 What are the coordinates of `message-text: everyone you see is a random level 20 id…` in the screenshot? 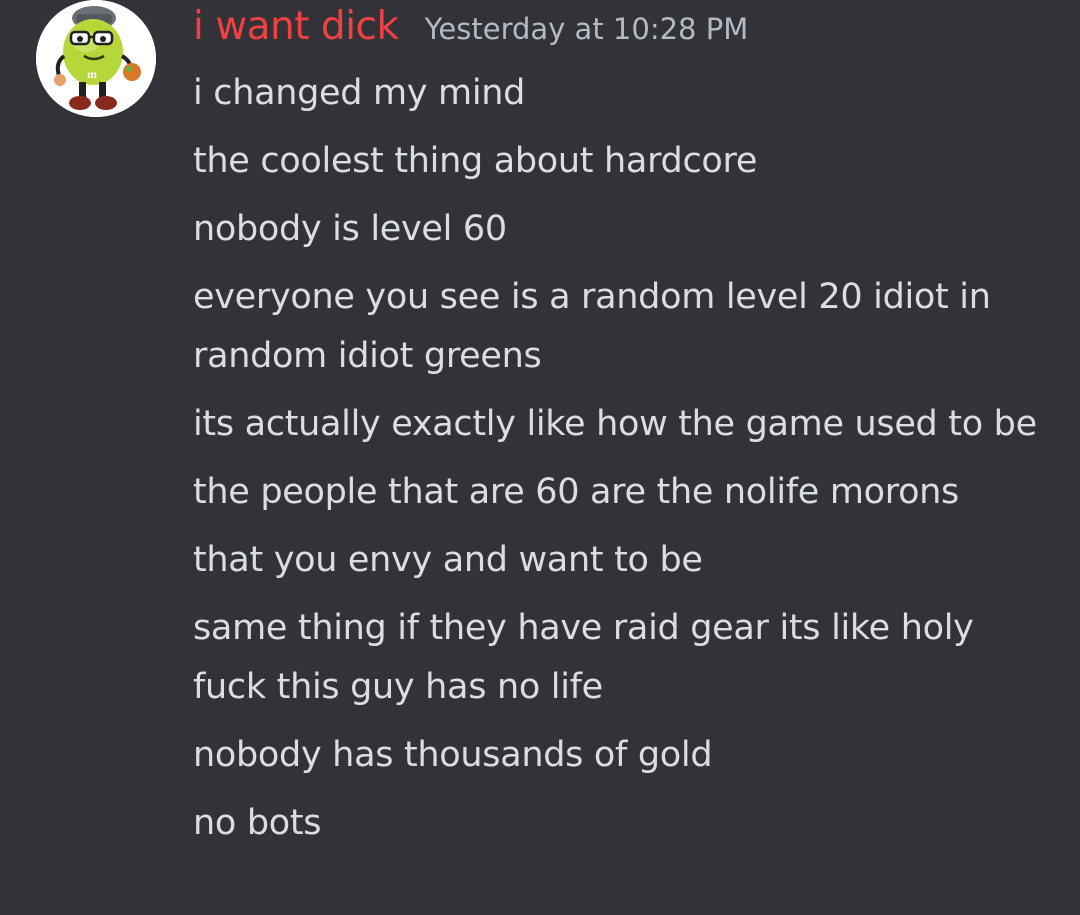 It's located at (623, 327).